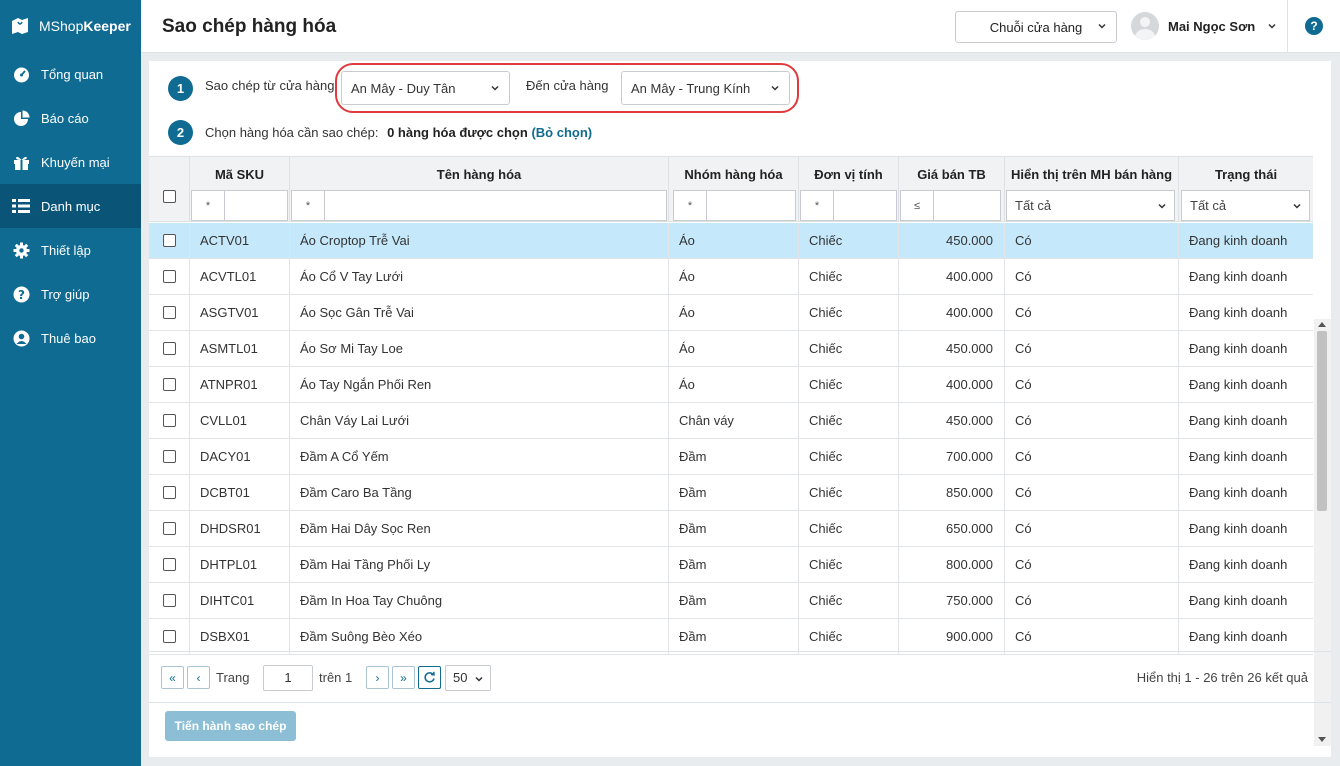 The height and width of the screenshot is (766, 1340). Describe the element at coordinates (1090, 205) in the screenshot. I see `display-filter-select: Tất cả` at that location.